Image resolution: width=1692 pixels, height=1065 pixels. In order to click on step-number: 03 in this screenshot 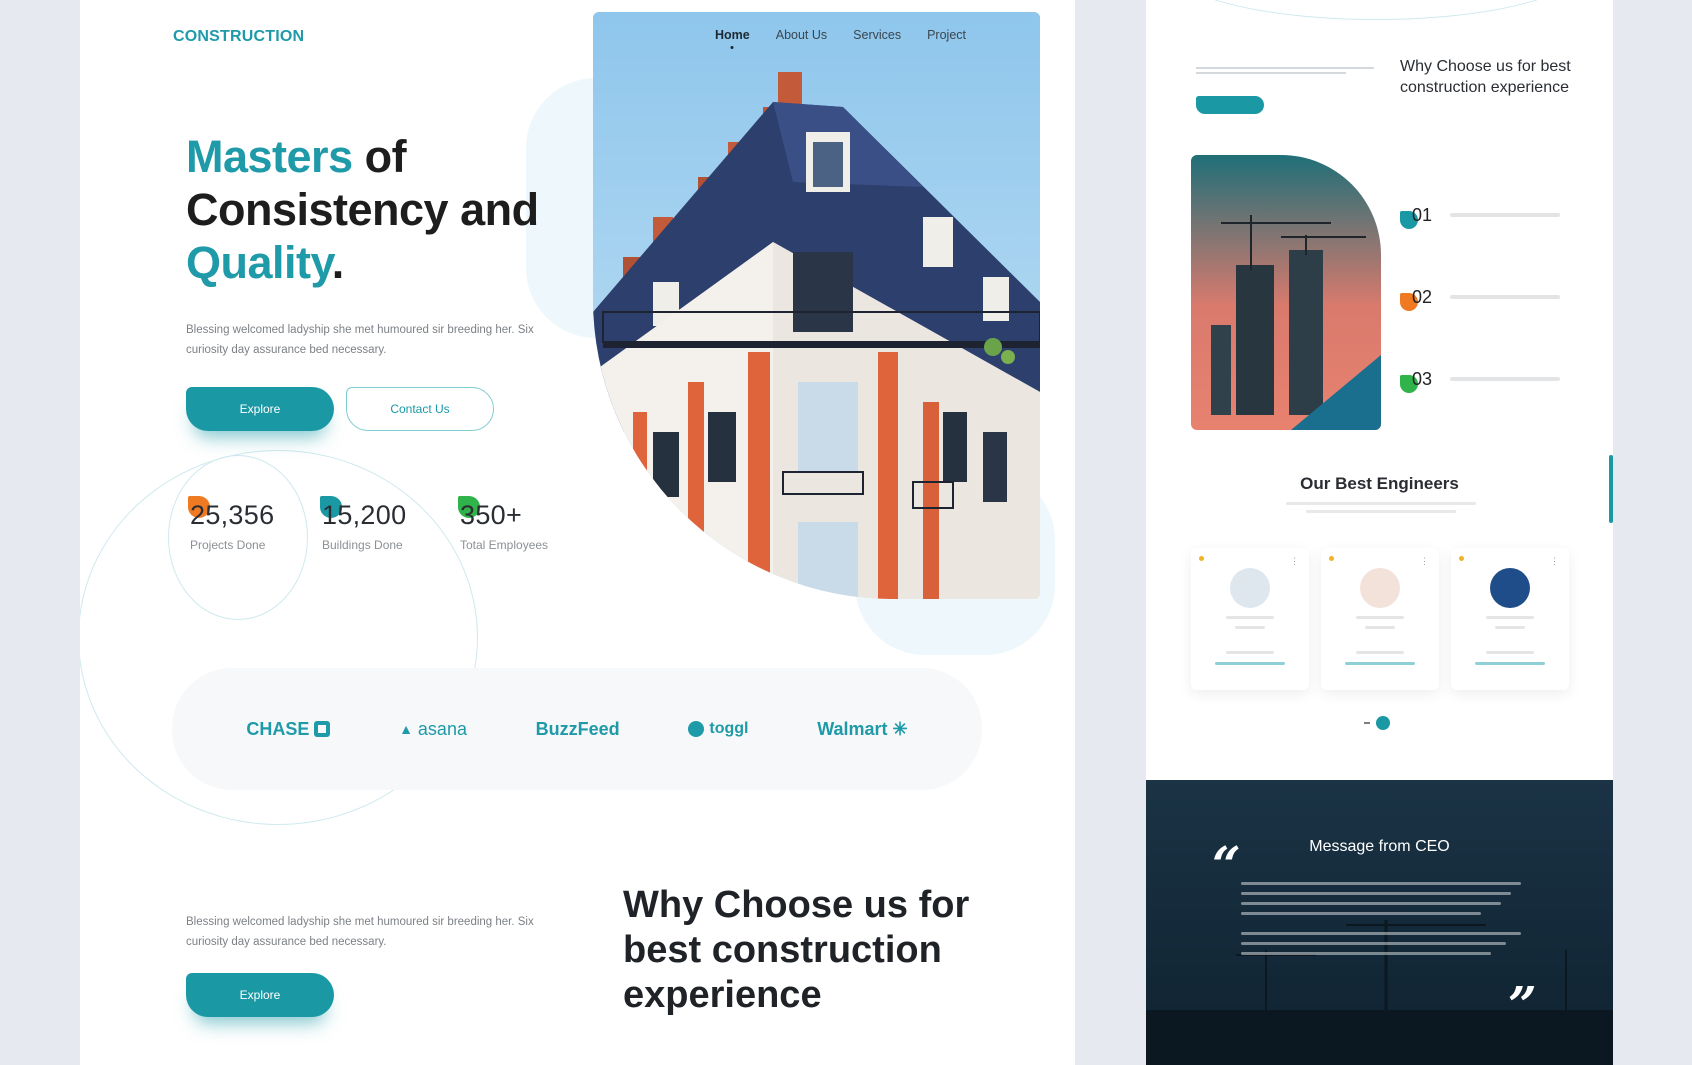, I will do `click(1422, 379)`.